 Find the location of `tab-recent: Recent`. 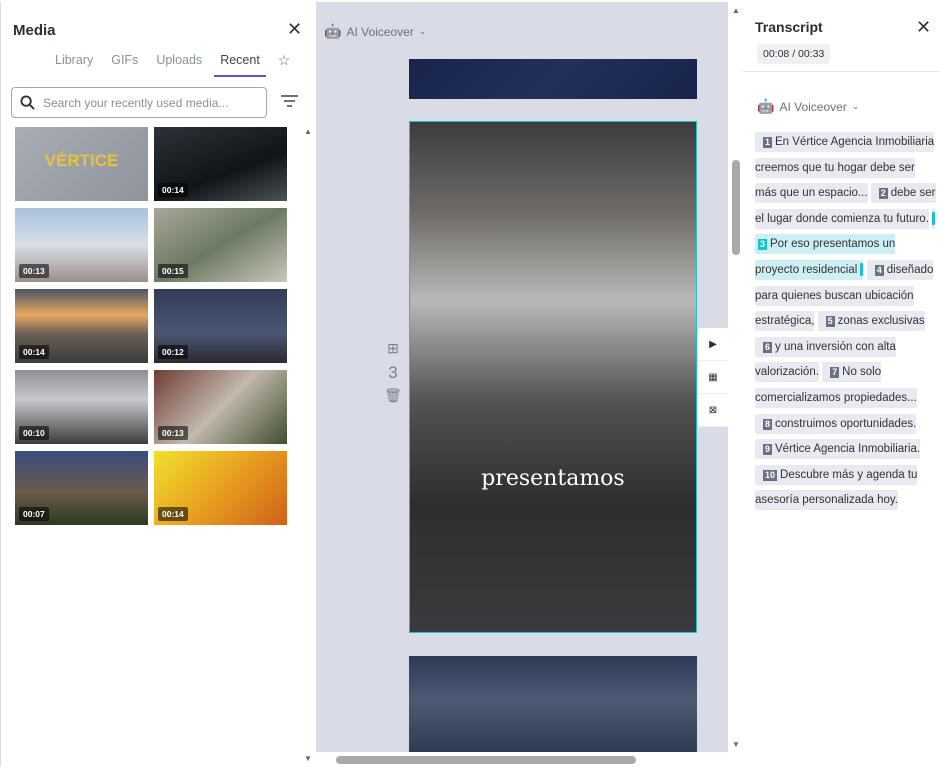

tab-recent: Recent is located at coordinates (240, 64).